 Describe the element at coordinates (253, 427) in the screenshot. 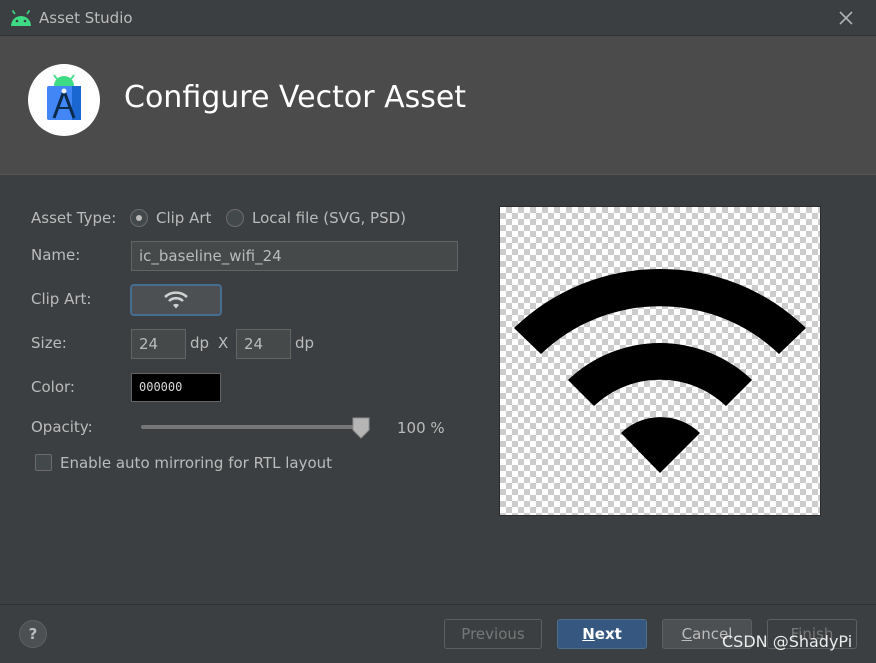

I see `opacity-slider` at that location.